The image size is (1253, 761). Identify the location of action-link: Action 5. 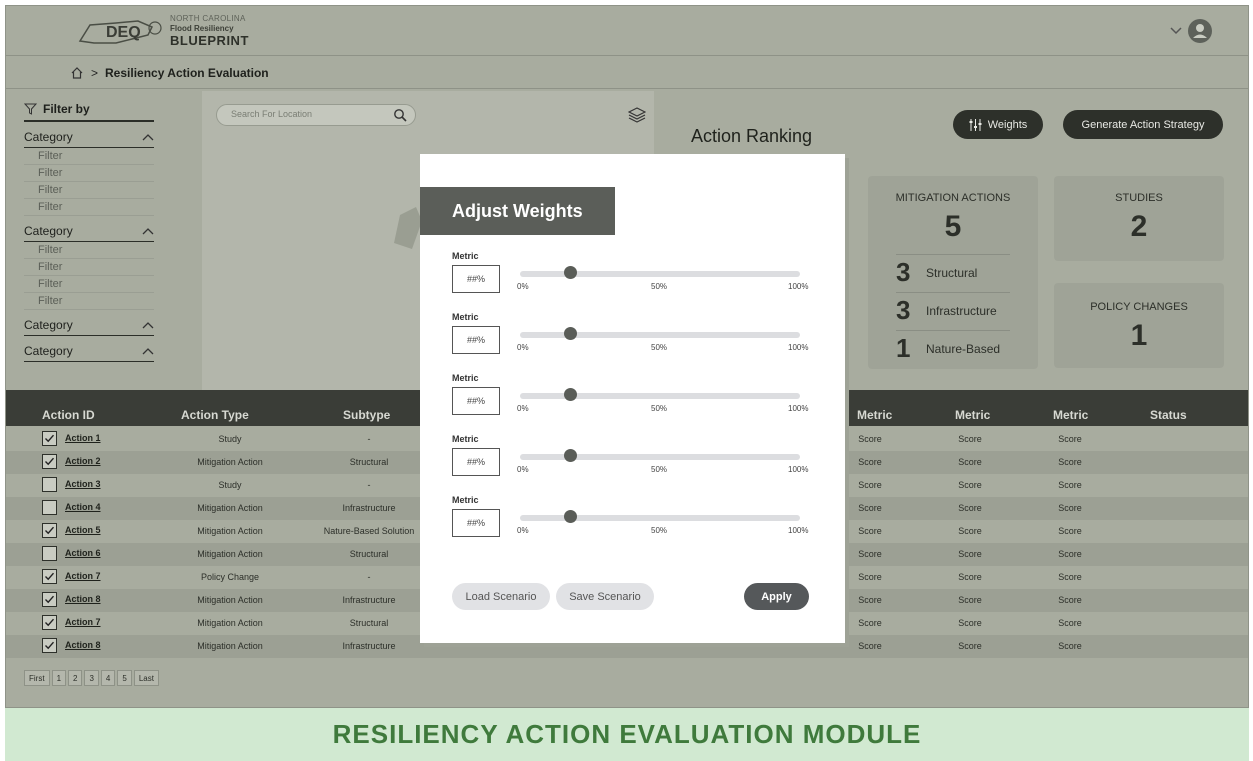
(83, 530).